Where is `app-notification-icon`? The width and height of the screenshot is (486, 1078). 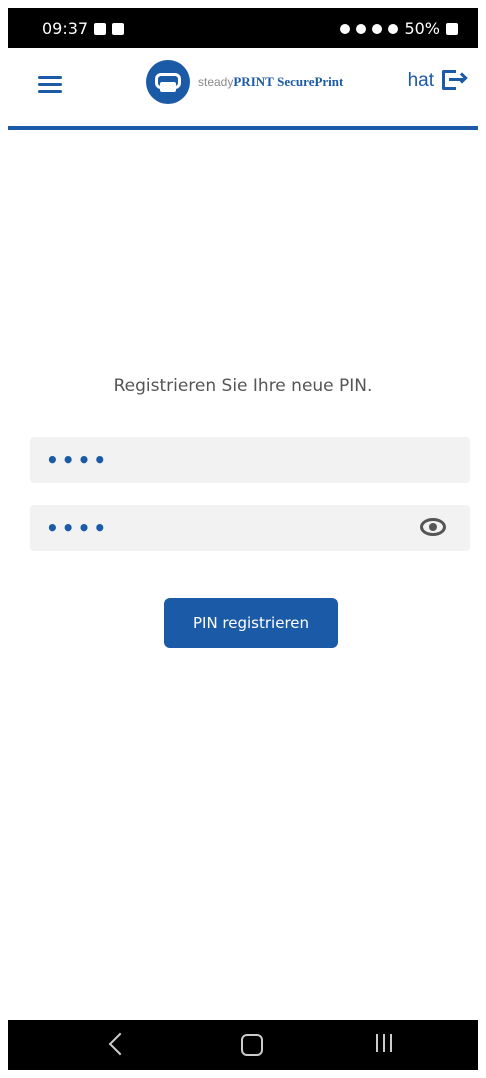 app-notification-icon is located at coordinates (118, 28).